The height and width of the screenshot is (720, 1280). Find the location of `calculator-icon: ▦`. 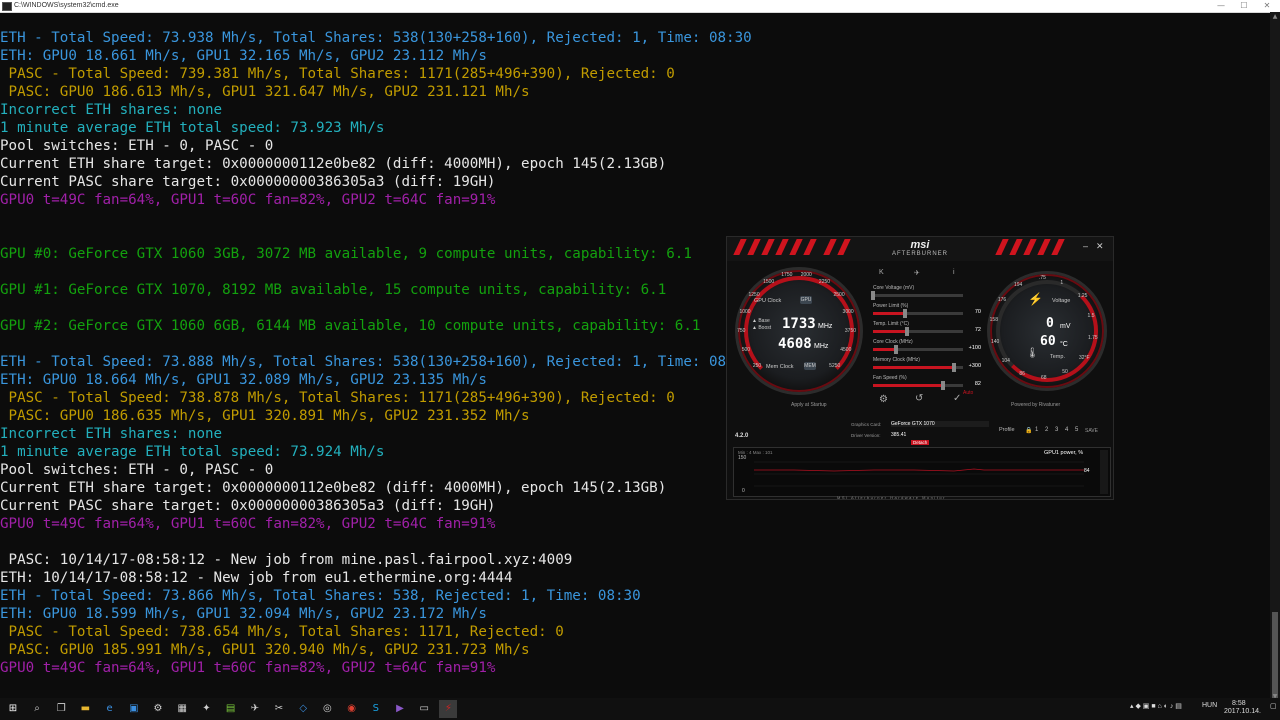

calculator-icon: ▦ is located at coordinates (182, 709).